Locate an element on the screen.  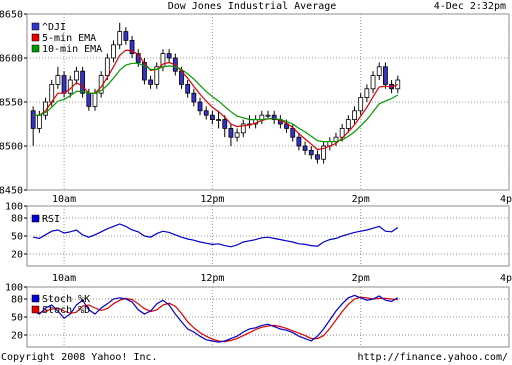
copyright-text: Copyright 2008 Yahoo! Inc. is located at coordinates (79, 357).